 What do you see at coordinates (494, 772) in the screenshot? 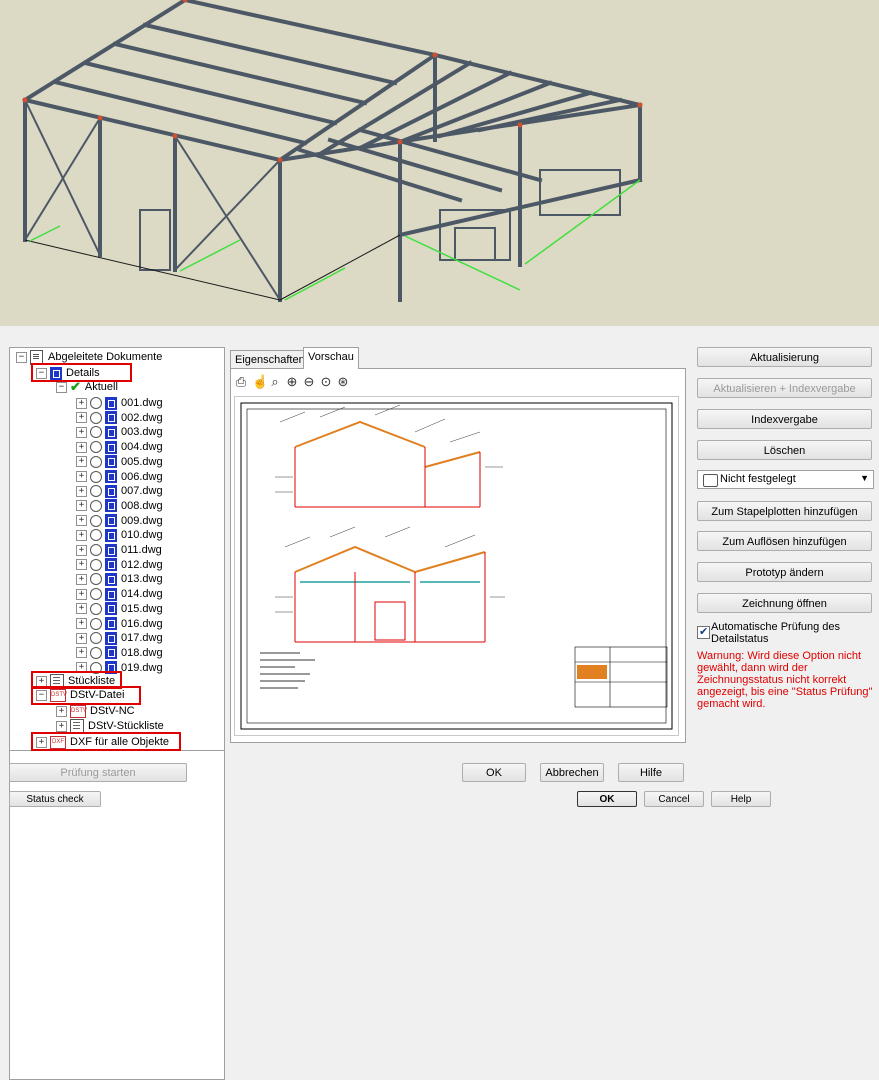
I see `ok-button-de: OK` at bounding box center [494, 772].